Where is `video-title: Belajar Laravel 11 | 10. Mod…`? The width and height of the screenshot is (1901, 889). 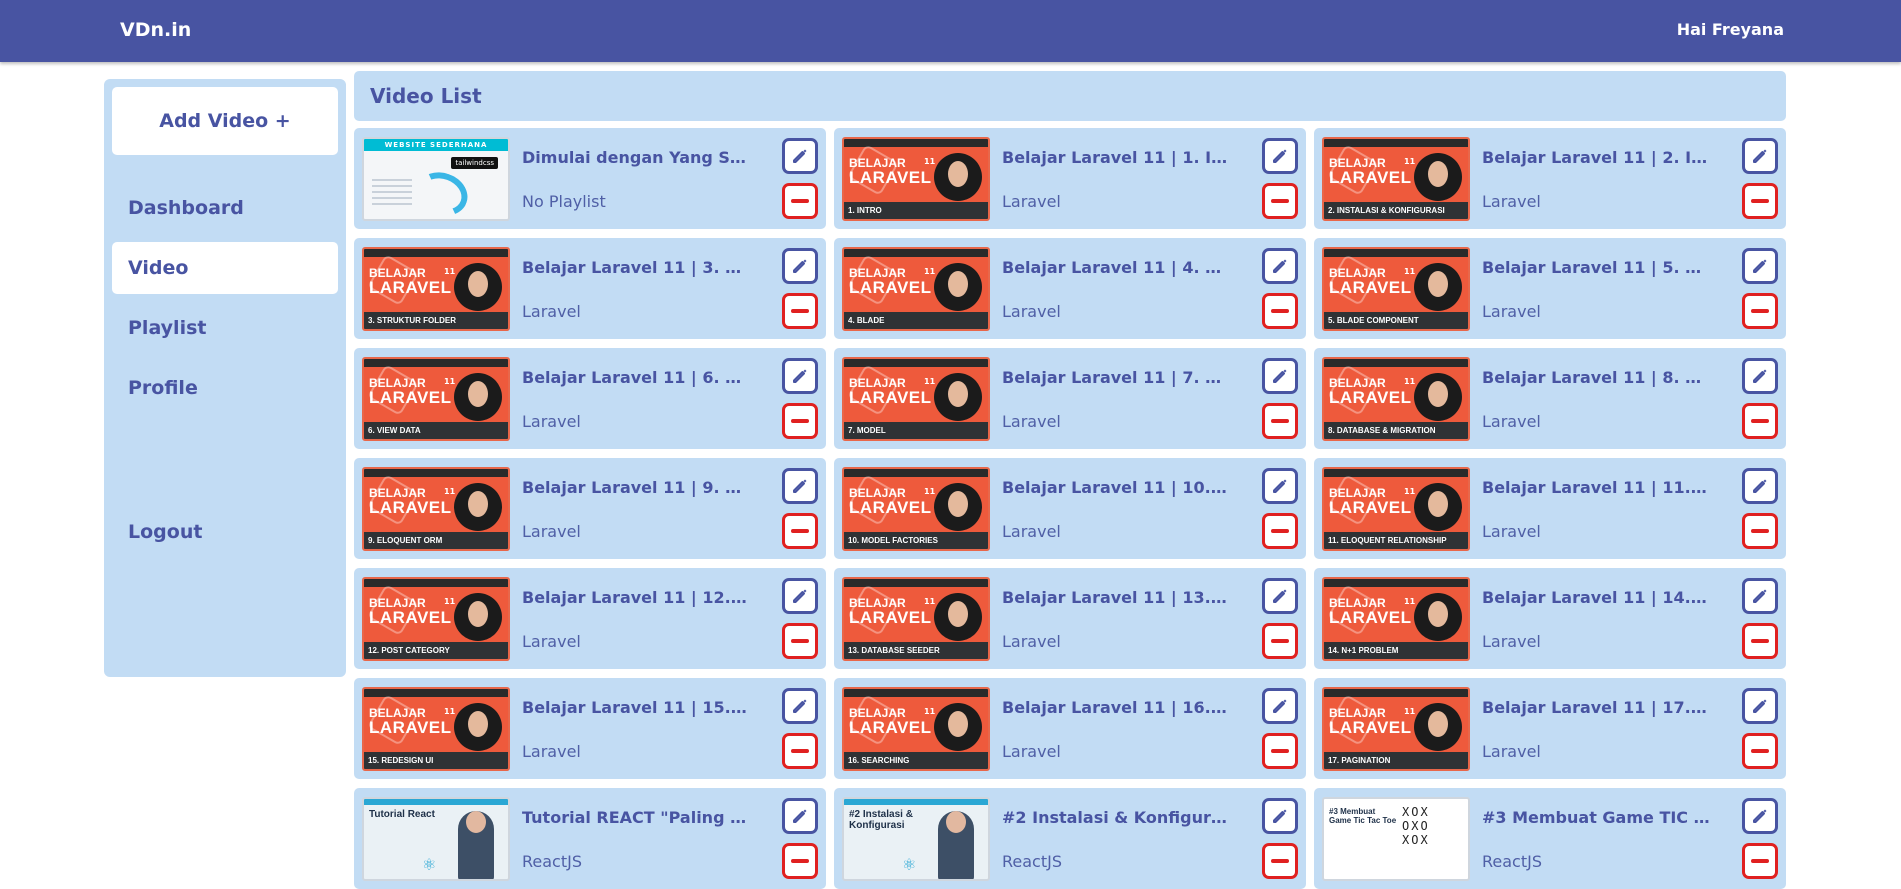
video-title: Belajar Laravel 11 | 10. Mod… is located at coordinates (1116, 487).